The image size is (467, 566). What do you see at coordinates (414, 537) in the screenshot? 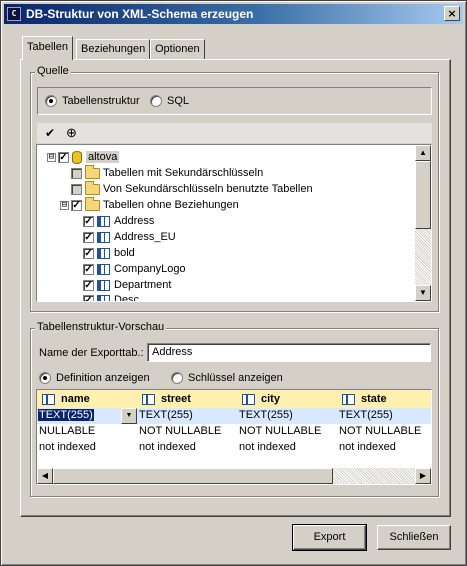
I see `close-button: Schließen` at bounding box center [414, 537].